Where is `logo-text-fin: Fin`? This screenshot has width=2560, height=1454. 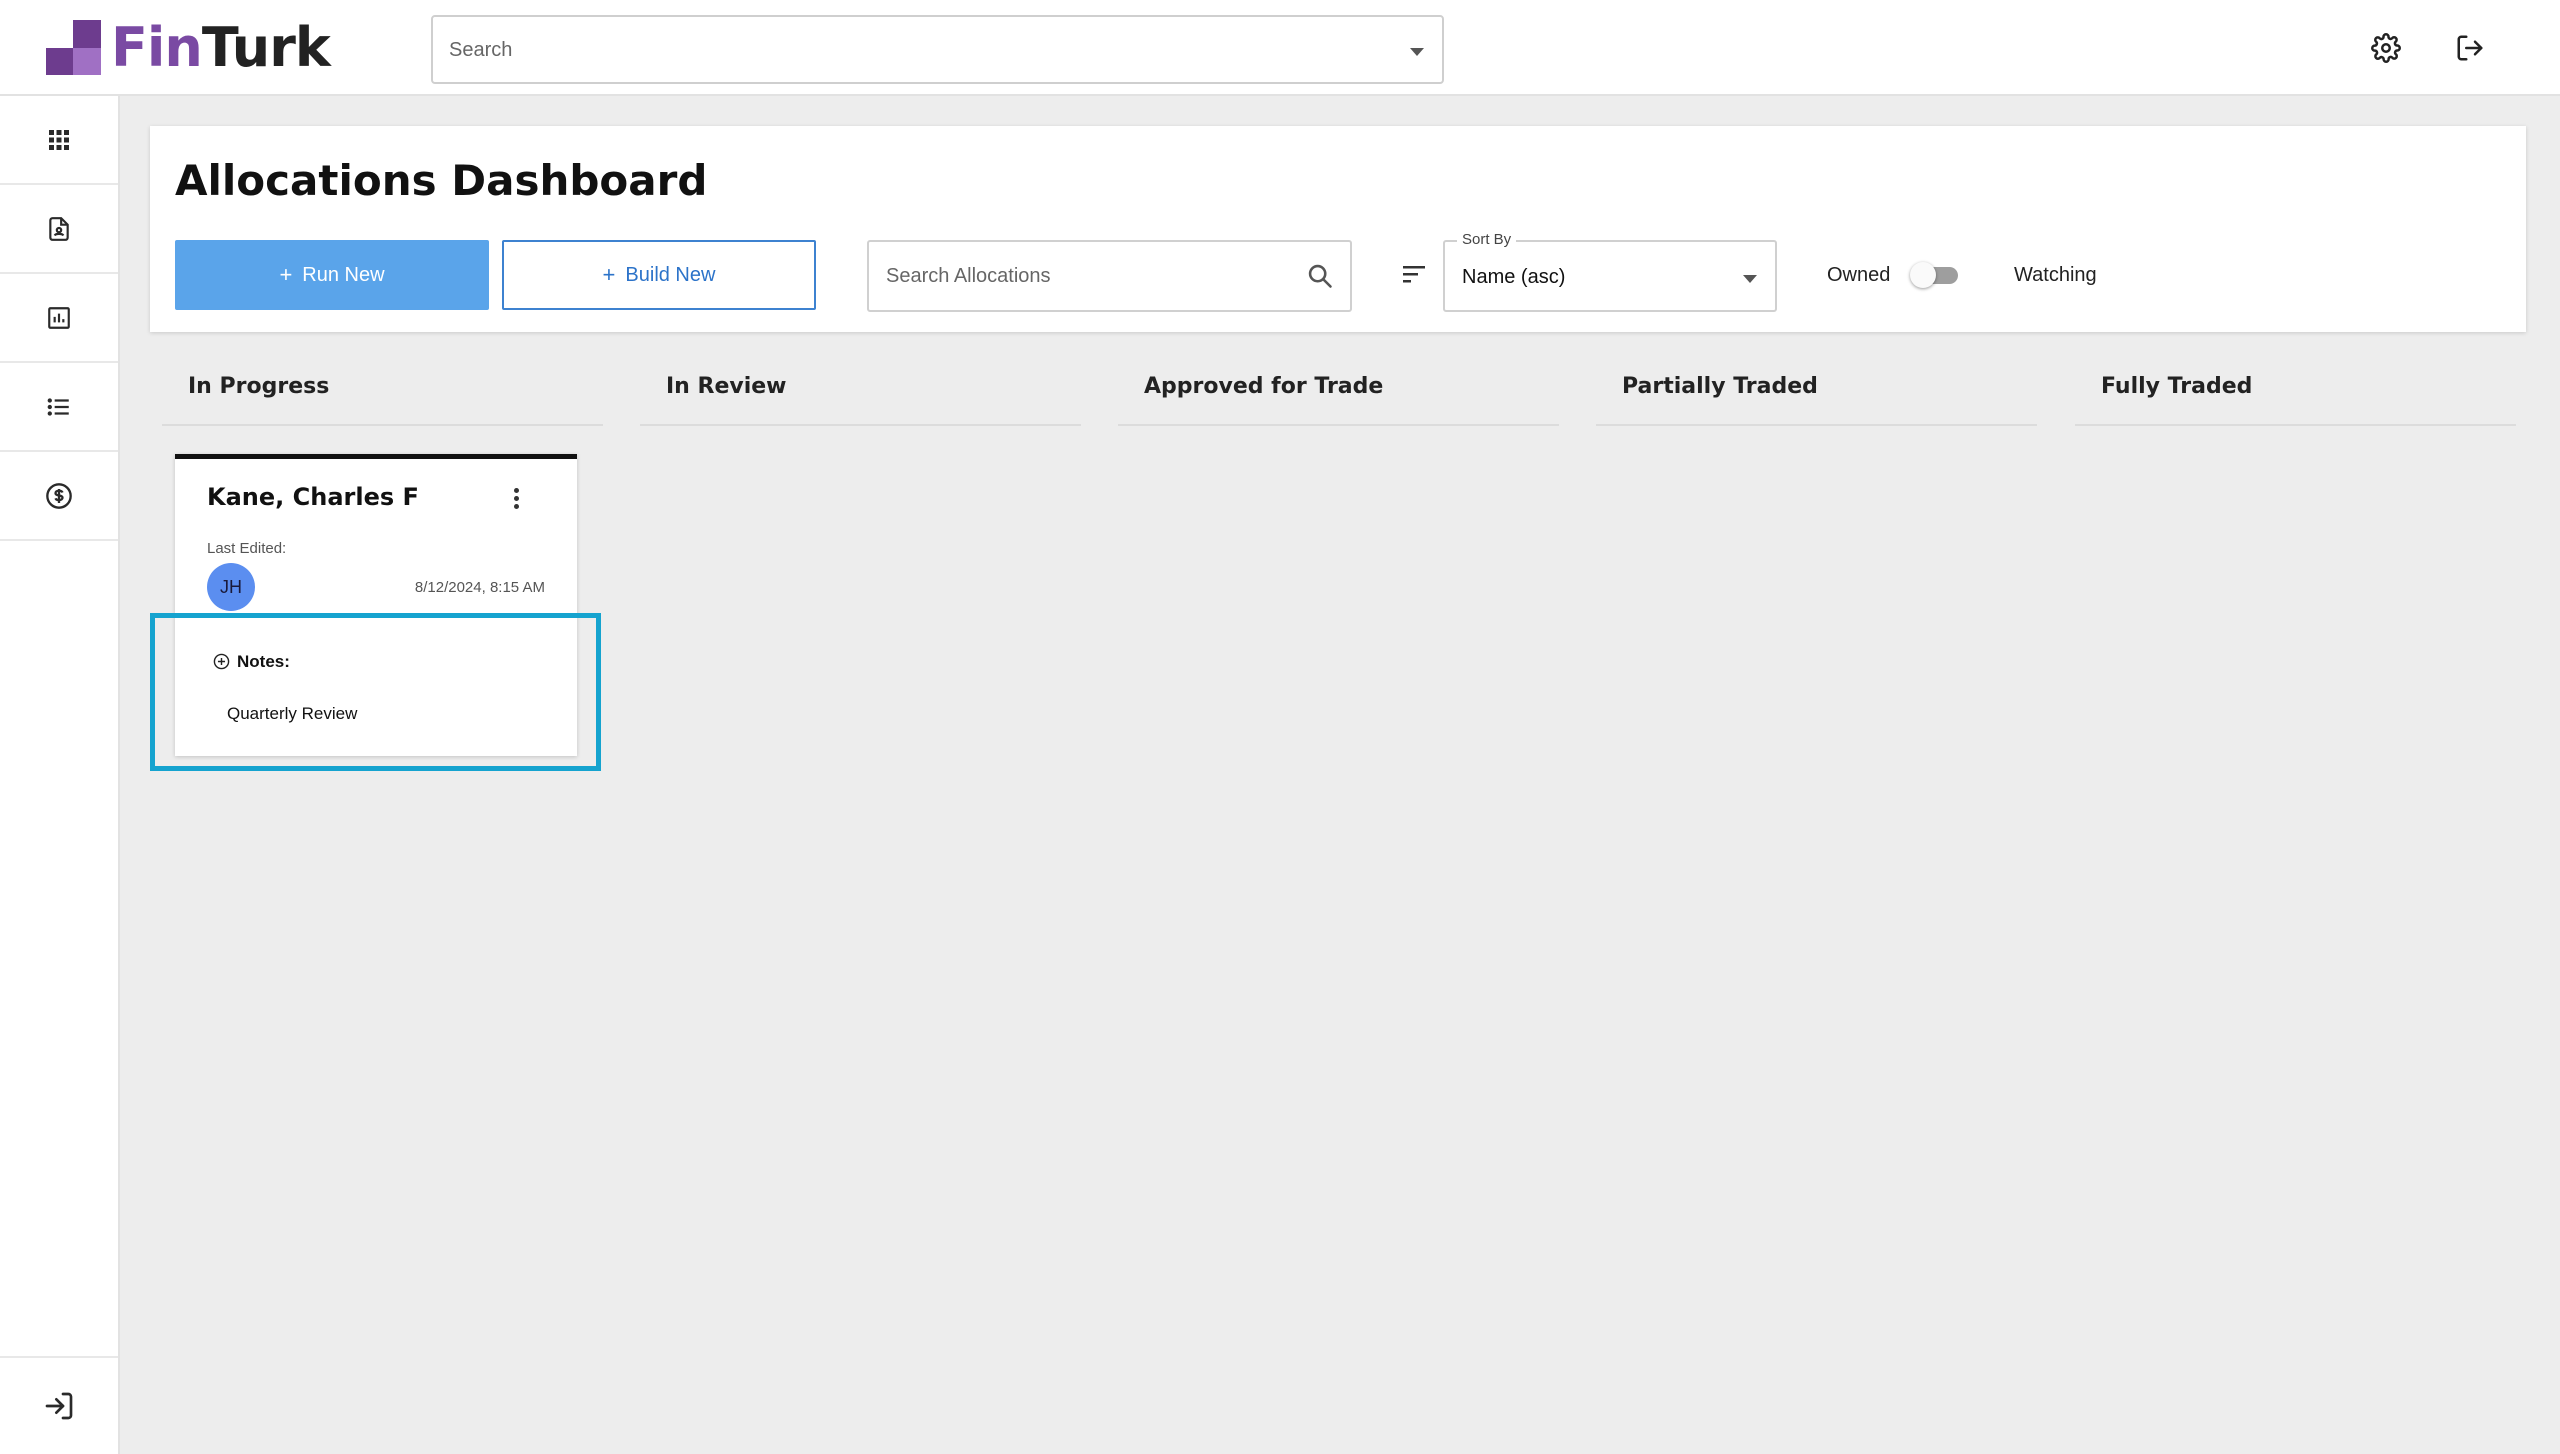 logo-text-fin: Fin is located at coordinates (157, 47).